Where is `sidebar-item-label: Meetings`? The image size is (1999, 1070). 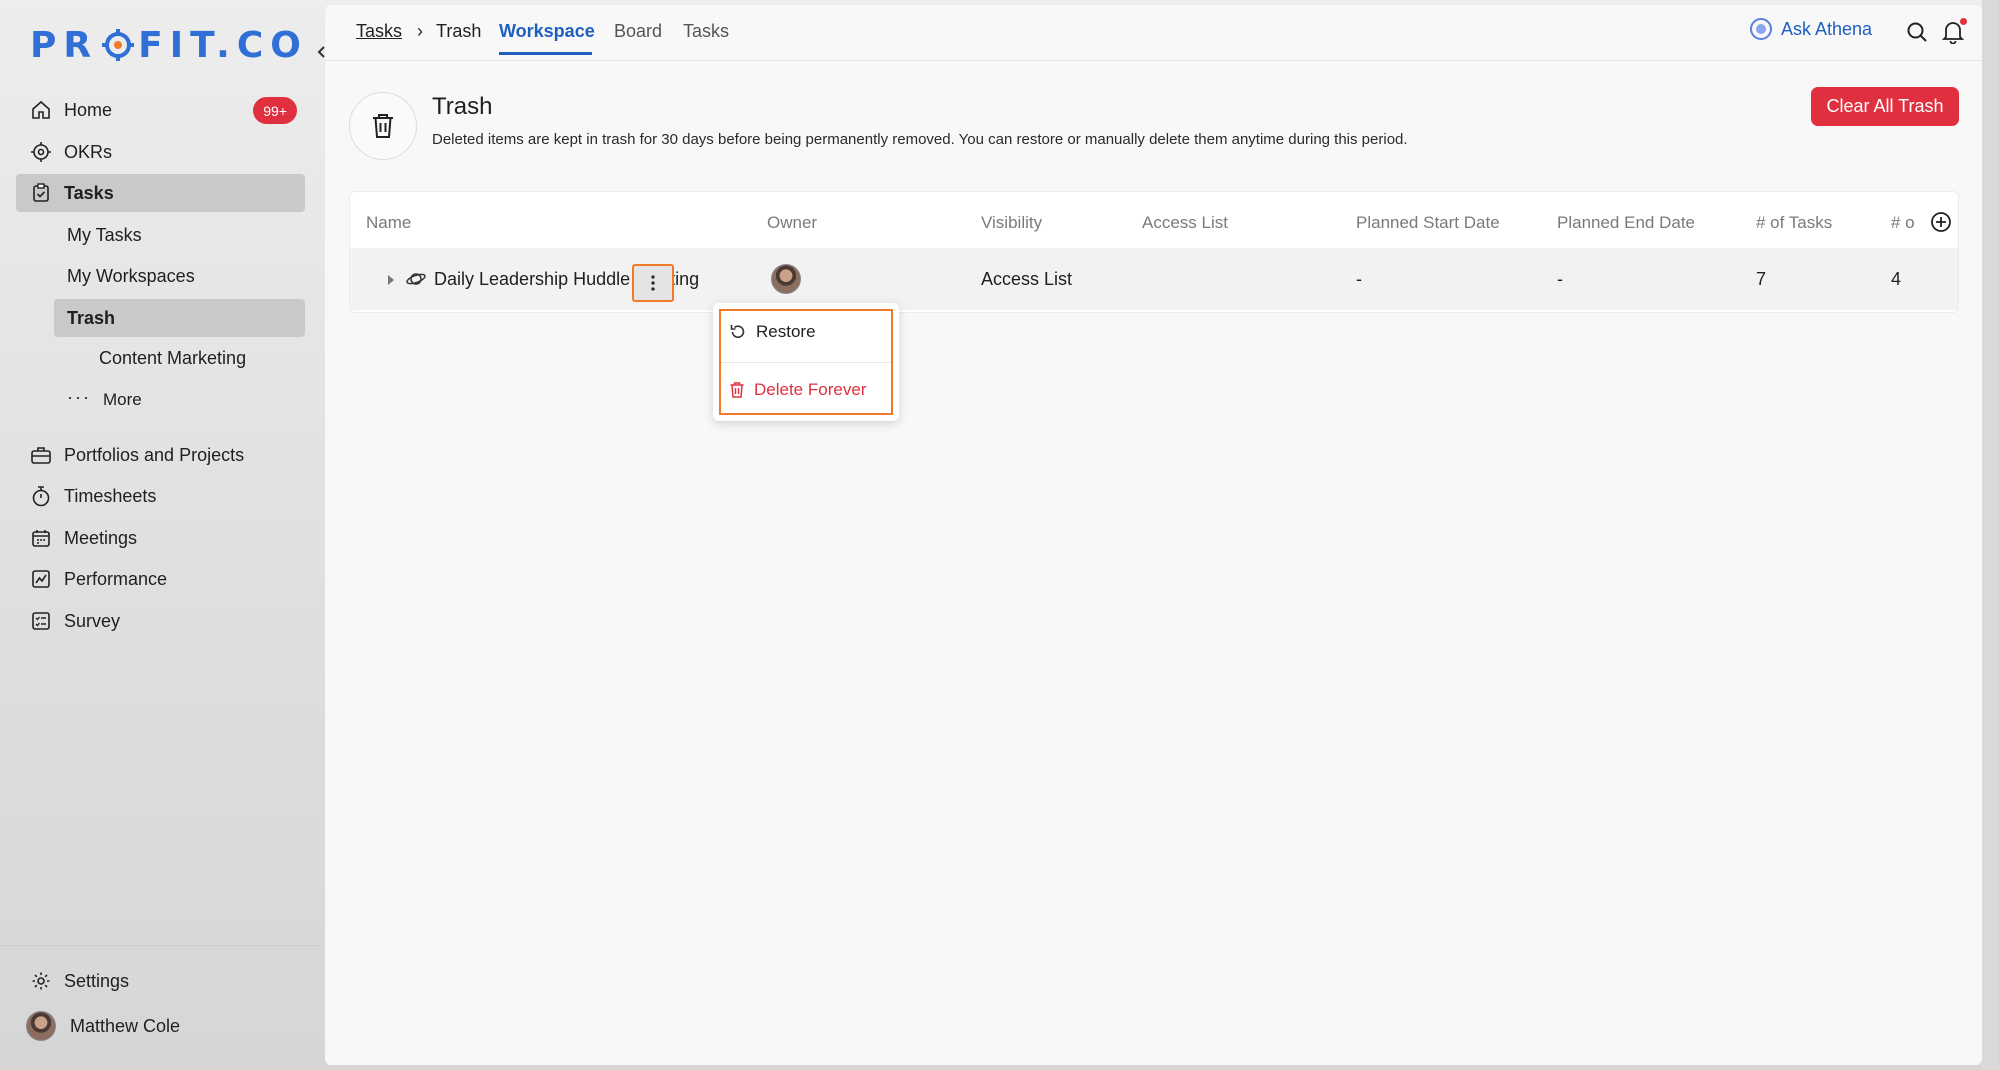
sidebar-item-label: Meetings is located at coordinates (101, 537).